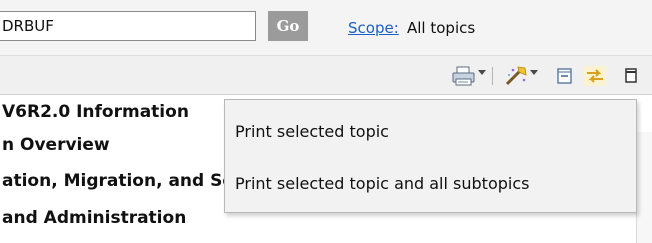 This screenshot has height=243, width=652. I want to click on search-input: DRBUF, so click(128, 26).